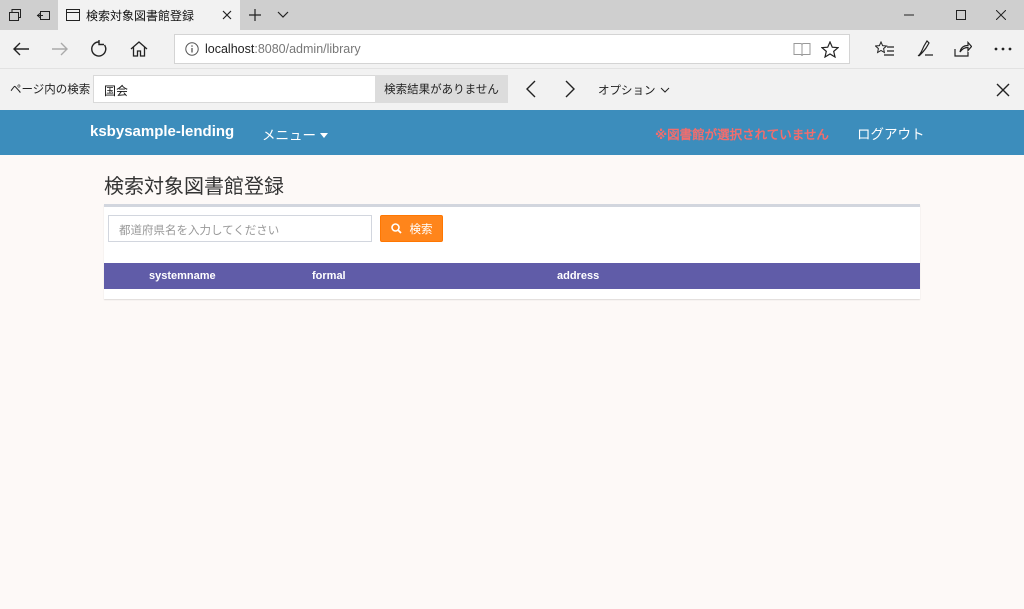 This screenshot has width=1024, height=609. I want to click on refresh-icon, so click(99, 49).